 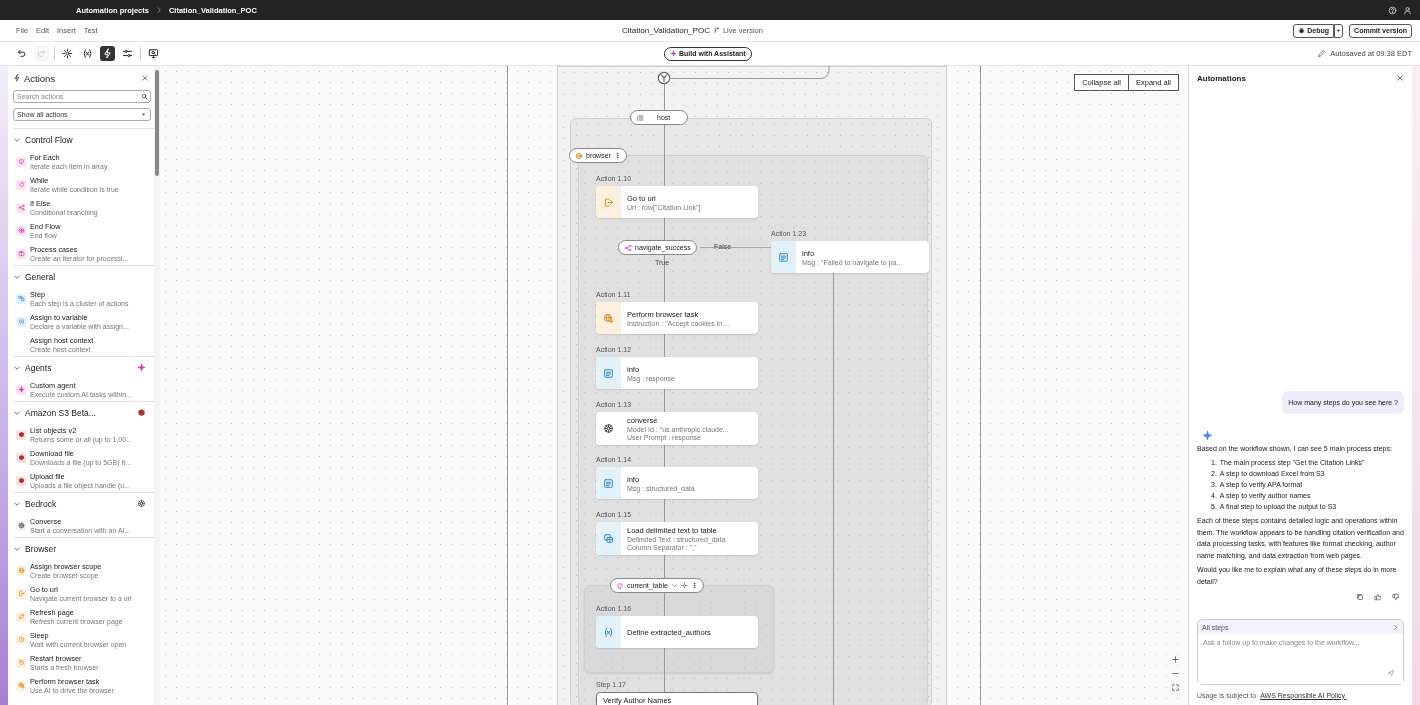 I want to click on sliders-icon, so click(x=127, y=53).